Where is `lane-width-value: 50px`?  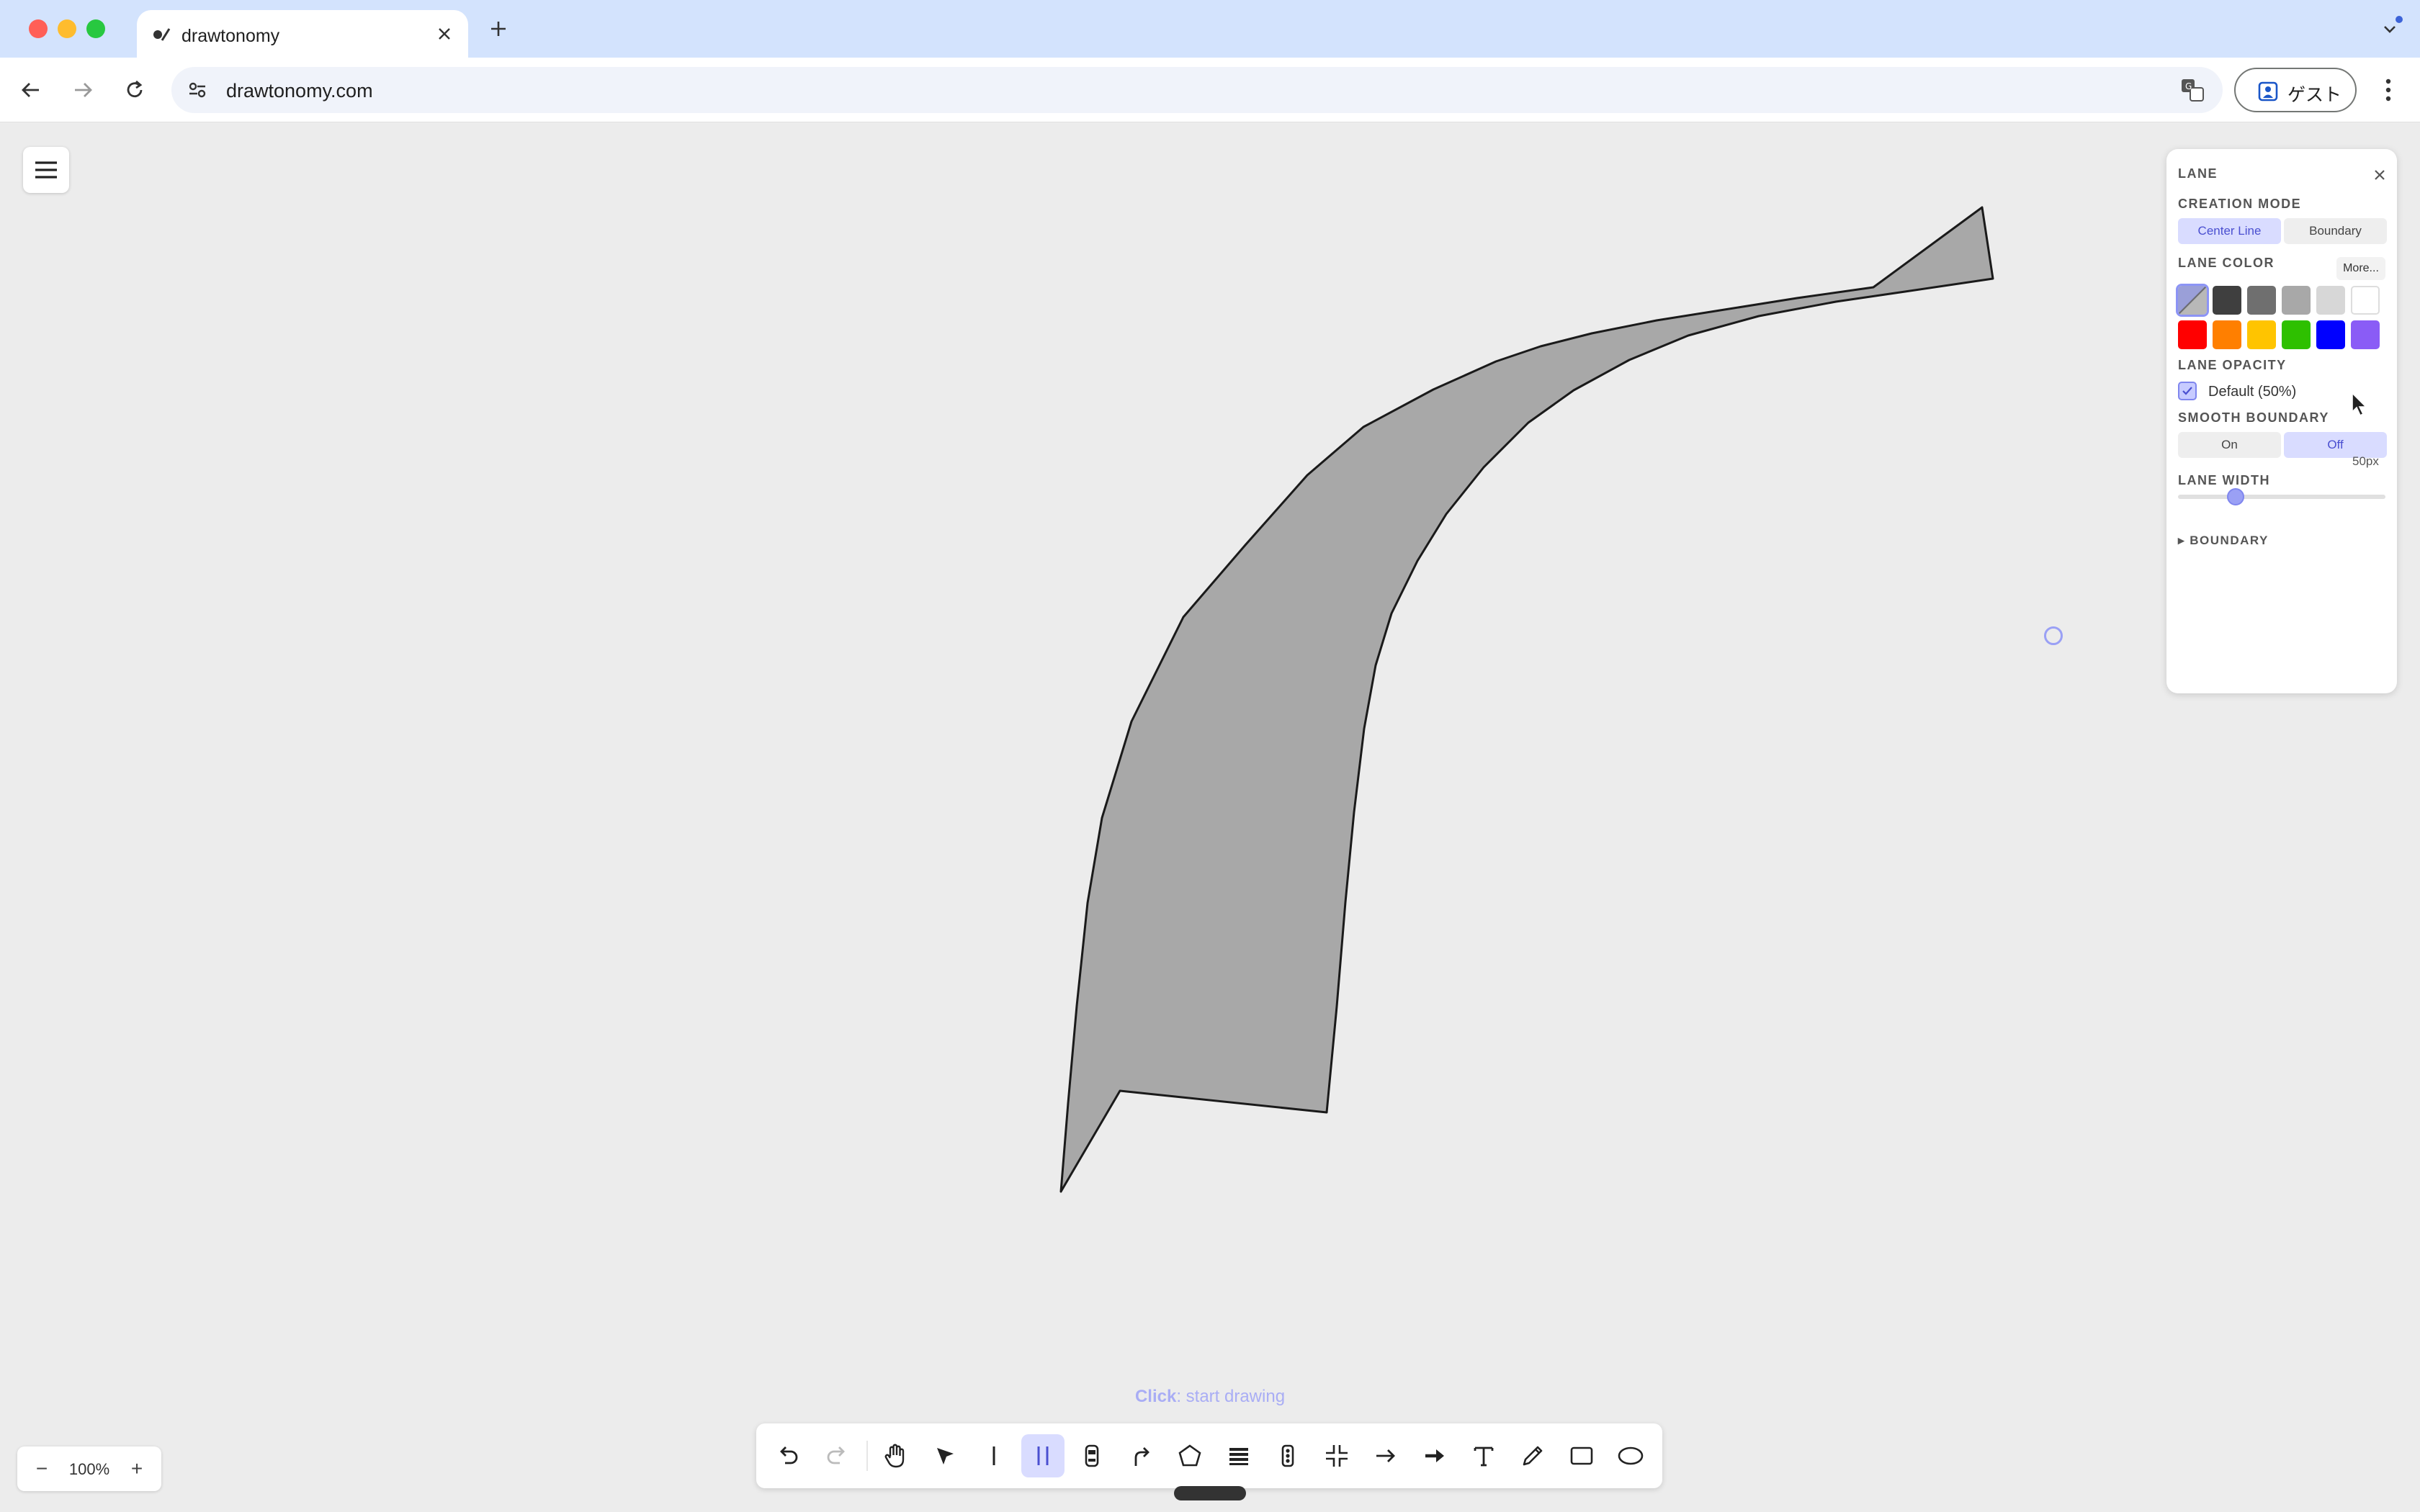 lane-width-value: 50px is located at coordinates (2365, 461).